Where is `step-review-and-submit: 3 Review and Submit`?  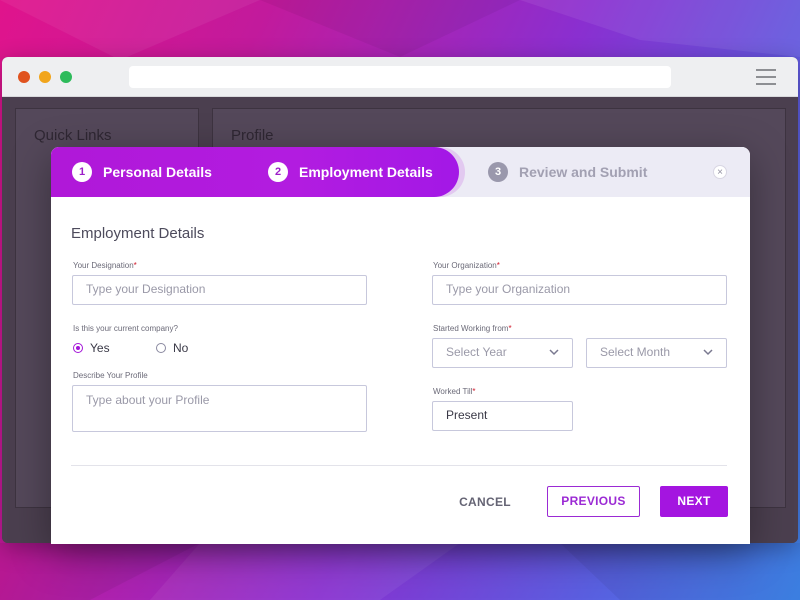 step-review-and-submit: 3 Review and Submit is located at coordinates (567, 172).